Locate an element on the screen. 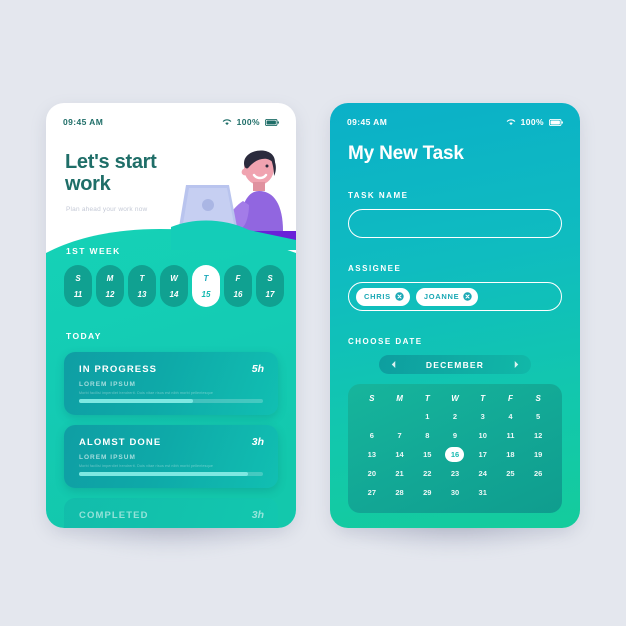 The height and width of the screenshot is (626, 626). week-day-0: S 11 is located at coordinates (78, 286).